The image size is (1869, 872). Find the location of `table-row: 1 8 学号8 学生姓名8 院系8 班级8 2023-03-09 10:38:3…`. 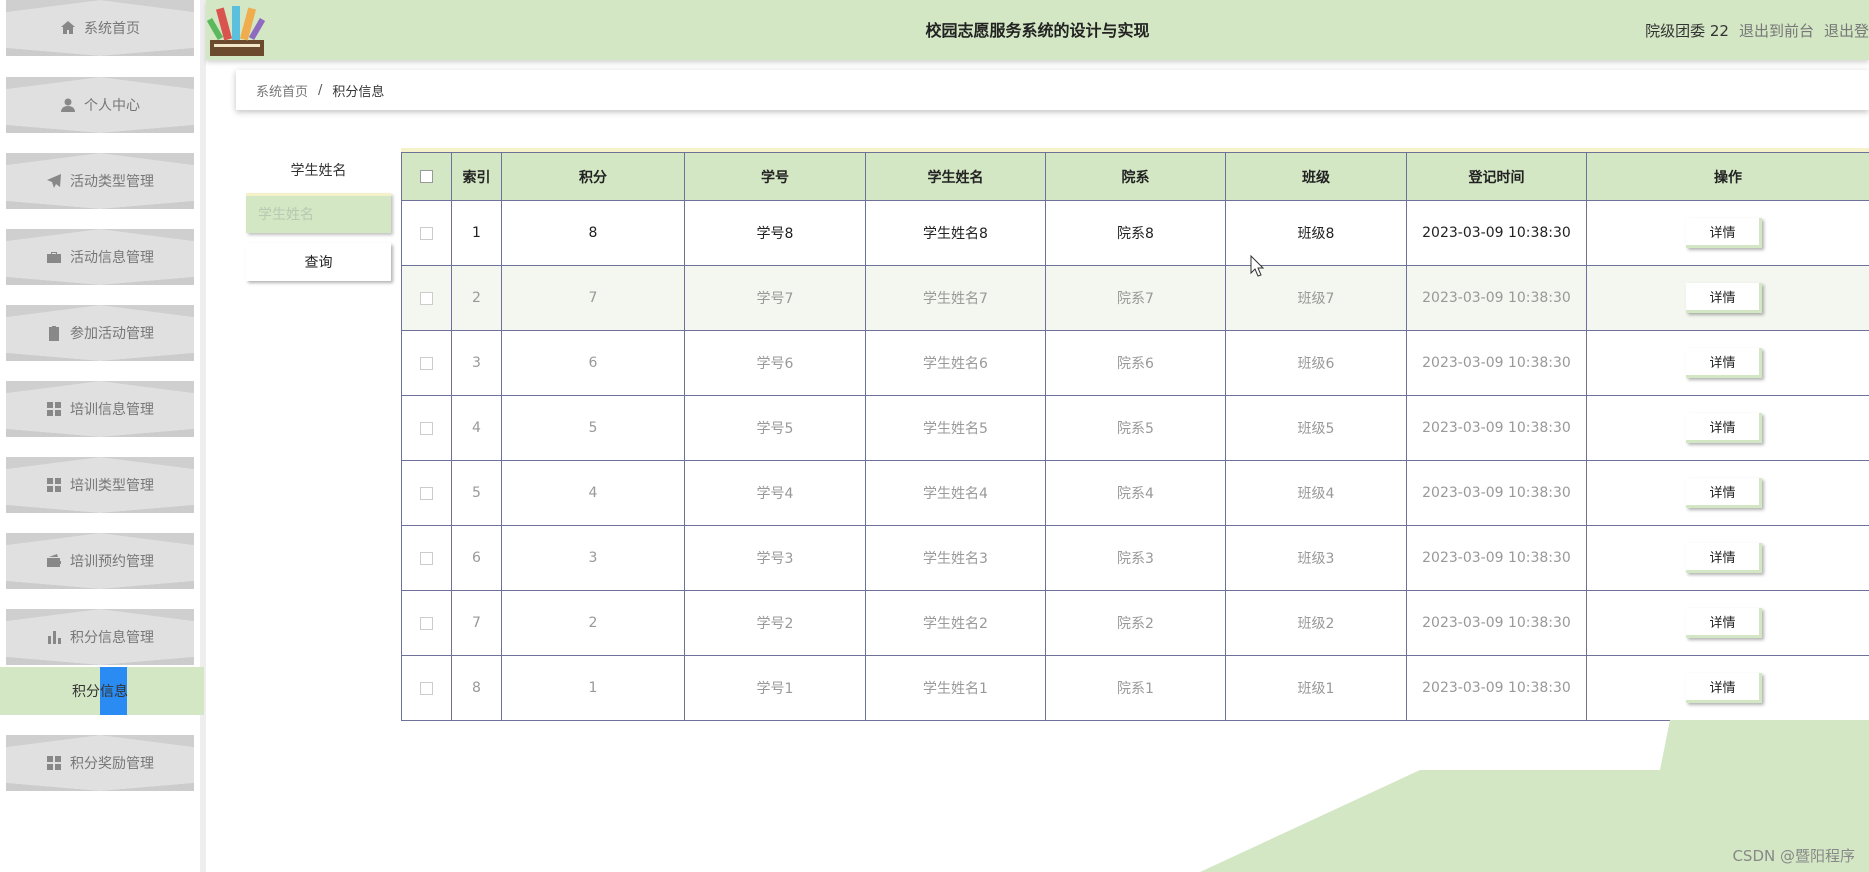

table-row: 1 8 学号8 学生姓名8 院系8 班级8 2023-03-09 10:38:3… is located at coordinates (1135, 233).